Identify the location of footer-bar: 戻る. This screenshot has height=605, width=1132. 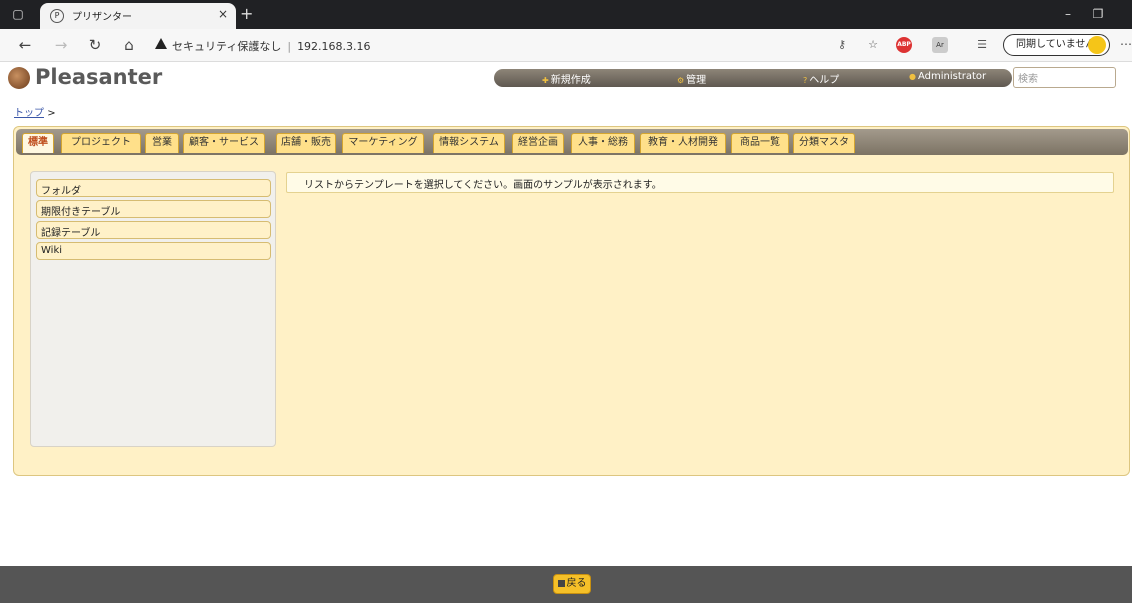
(566, 584).